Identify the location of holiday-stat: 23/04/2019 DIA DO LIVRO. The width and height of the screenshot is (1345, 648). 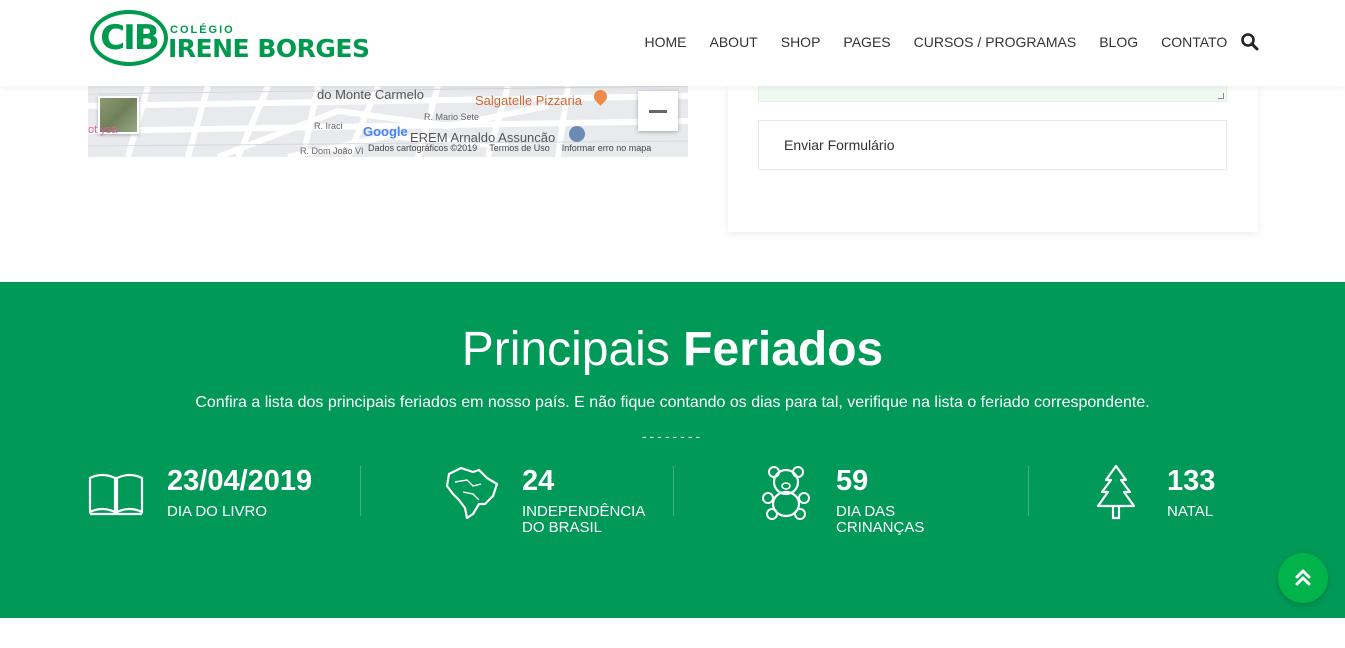
(224, 504).